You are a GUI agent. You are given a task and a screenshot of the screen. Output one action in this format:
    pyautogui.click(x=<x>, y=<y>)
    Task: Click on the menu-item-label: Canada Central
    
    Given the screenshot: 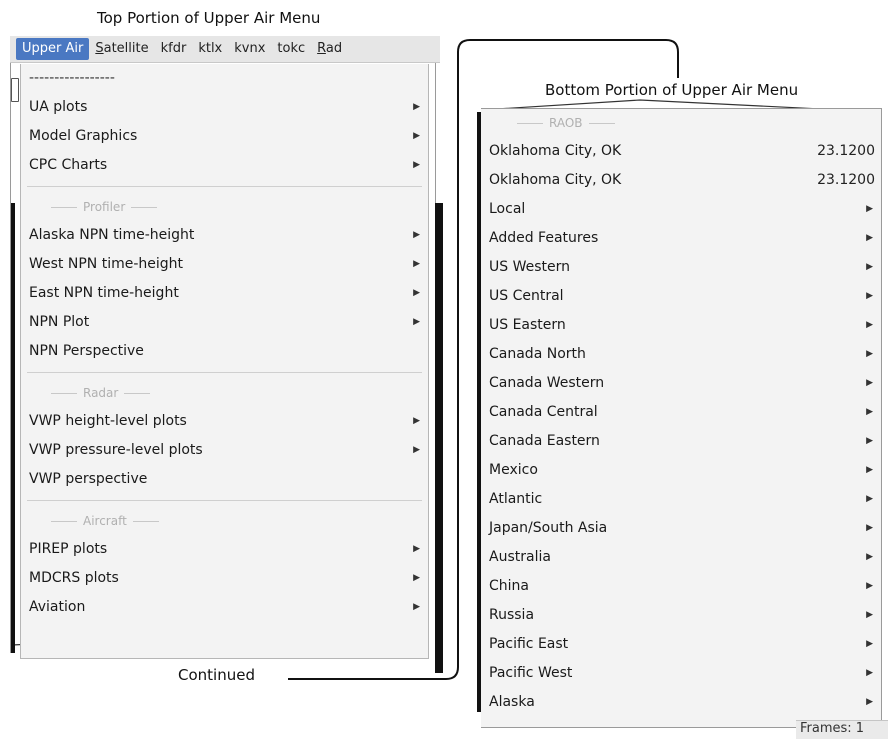 What is the action you would take?
    pyautogui.click(x=543, y=412)
    